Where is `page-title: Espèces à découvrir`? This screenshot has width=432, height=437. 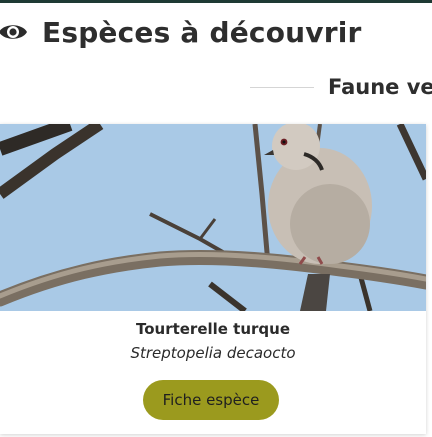 page-title: Espèces à découvrir is located at coordinates (202, 32).